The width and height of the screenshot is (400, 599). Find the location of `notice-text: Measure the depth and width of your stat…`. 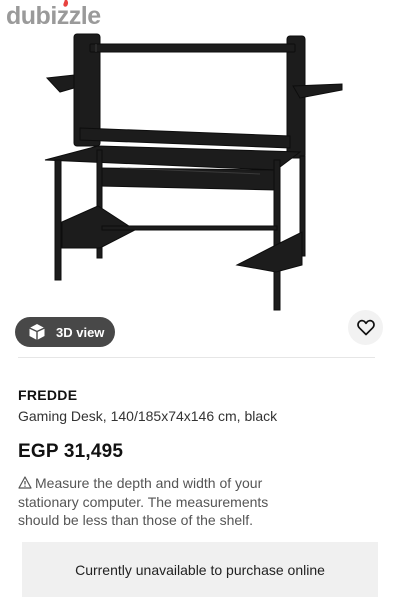

notice-text: Measure the depth and width of your stat… is located at coordinates (143, 501).